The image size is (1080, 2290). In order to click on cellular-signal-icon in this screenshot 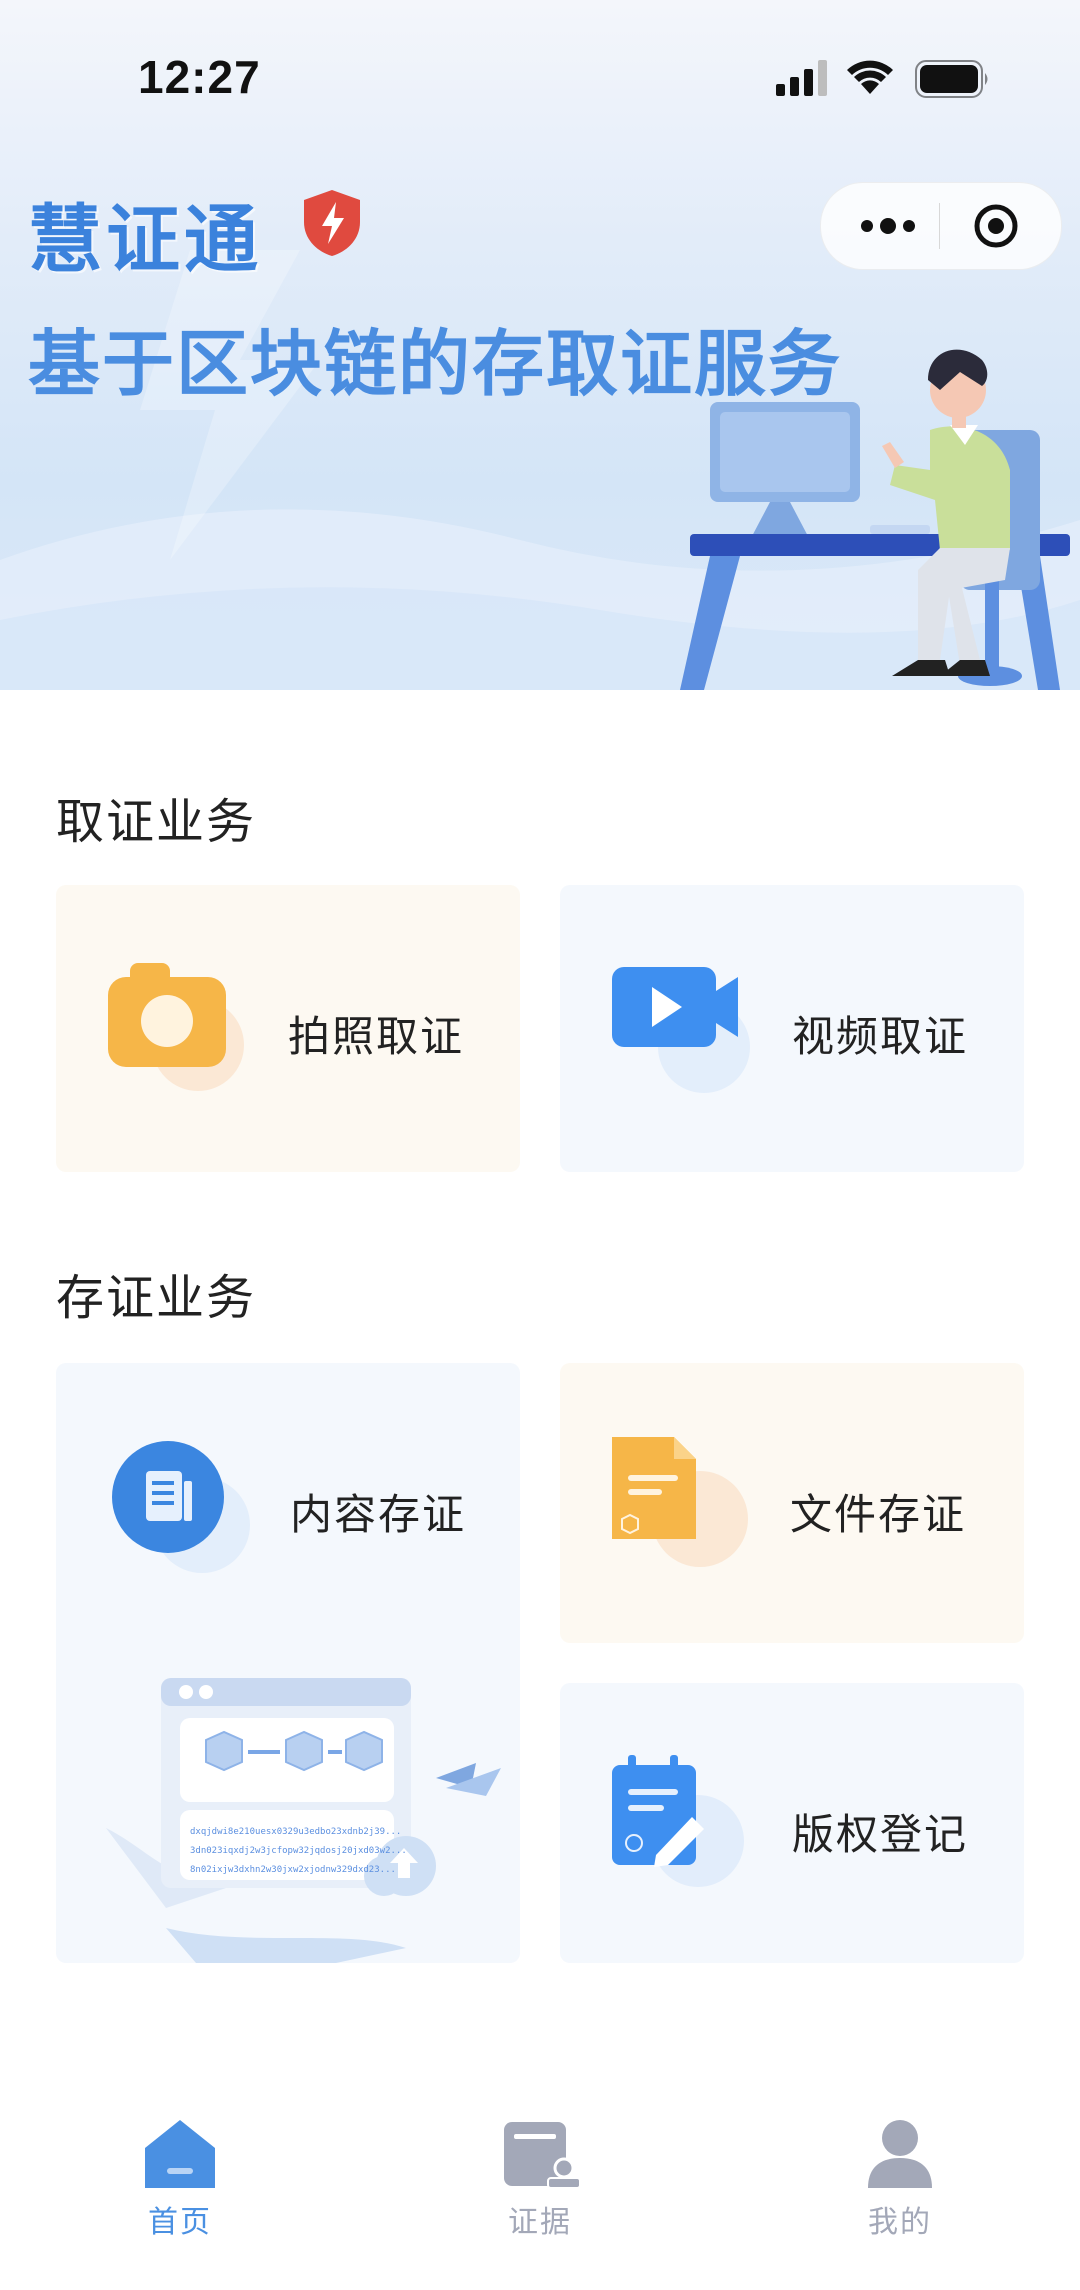, I will do `click(801, 78)`.